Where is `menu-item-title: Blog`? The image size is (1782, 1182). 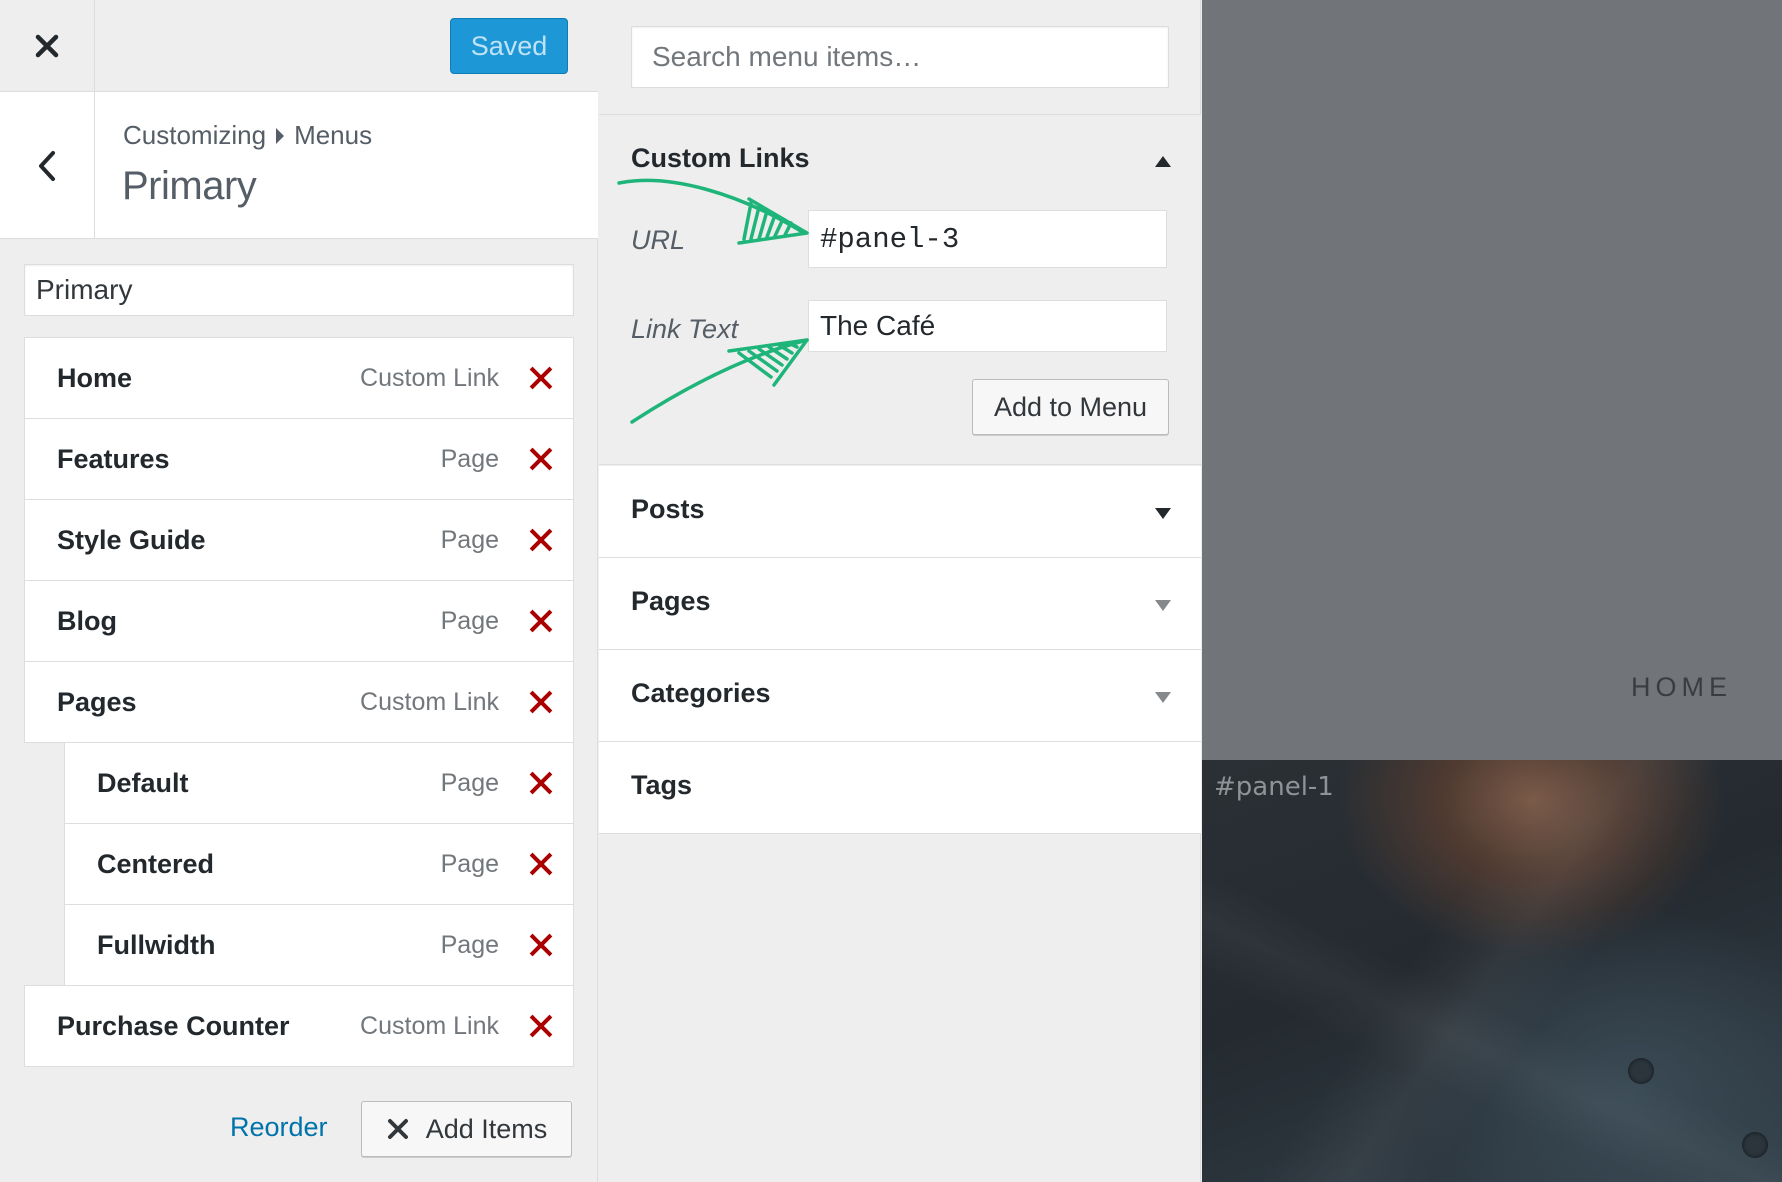 menu-item-title: Blog is located at coordinates (87, 620).